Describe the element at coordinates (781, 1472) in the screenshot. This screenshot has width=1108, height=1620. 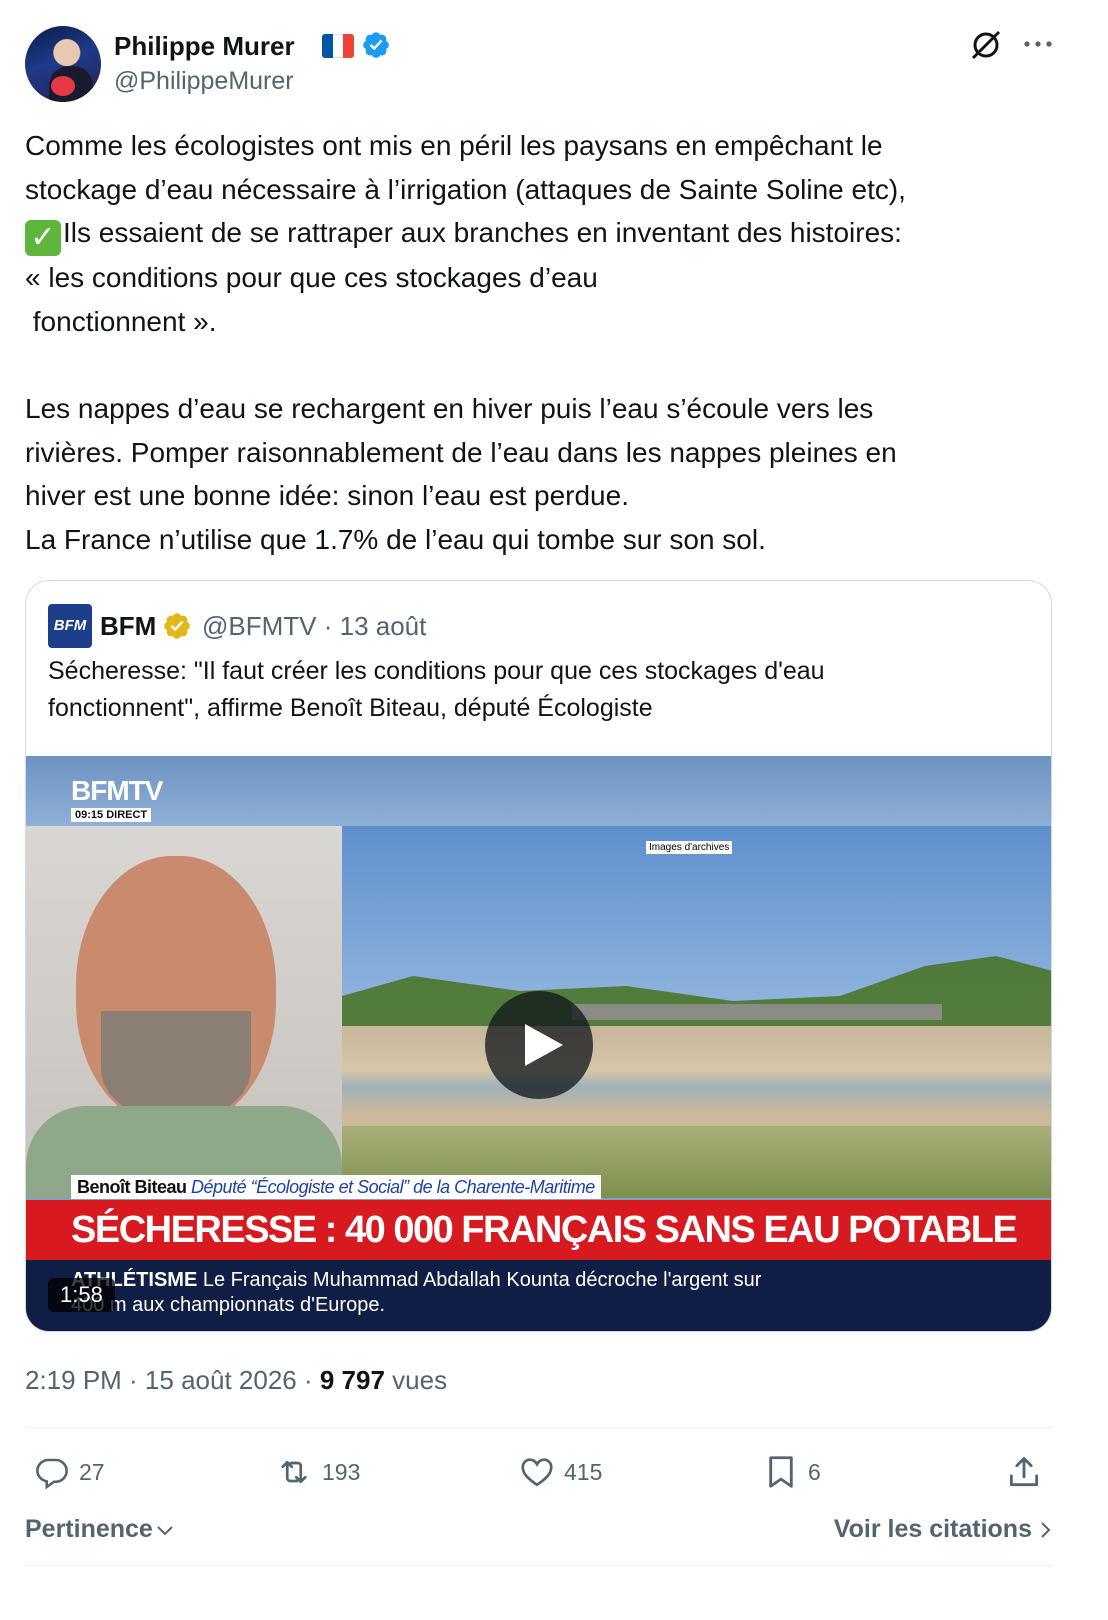
I see `bookmark-icon` at that location.